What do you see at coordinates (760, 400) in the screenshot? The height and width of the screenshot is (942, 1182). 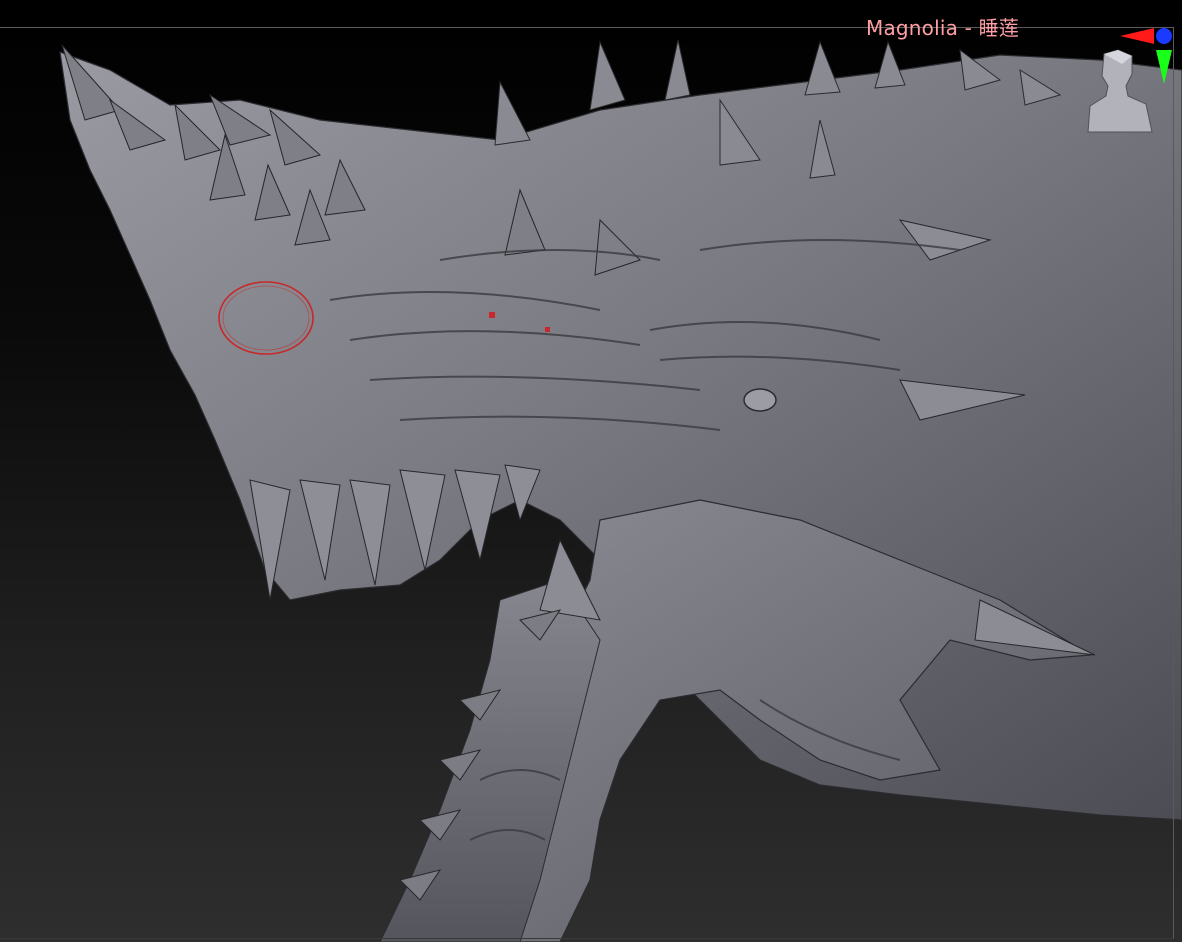 I see `dragon-eye` at bounding box center [760, 400].